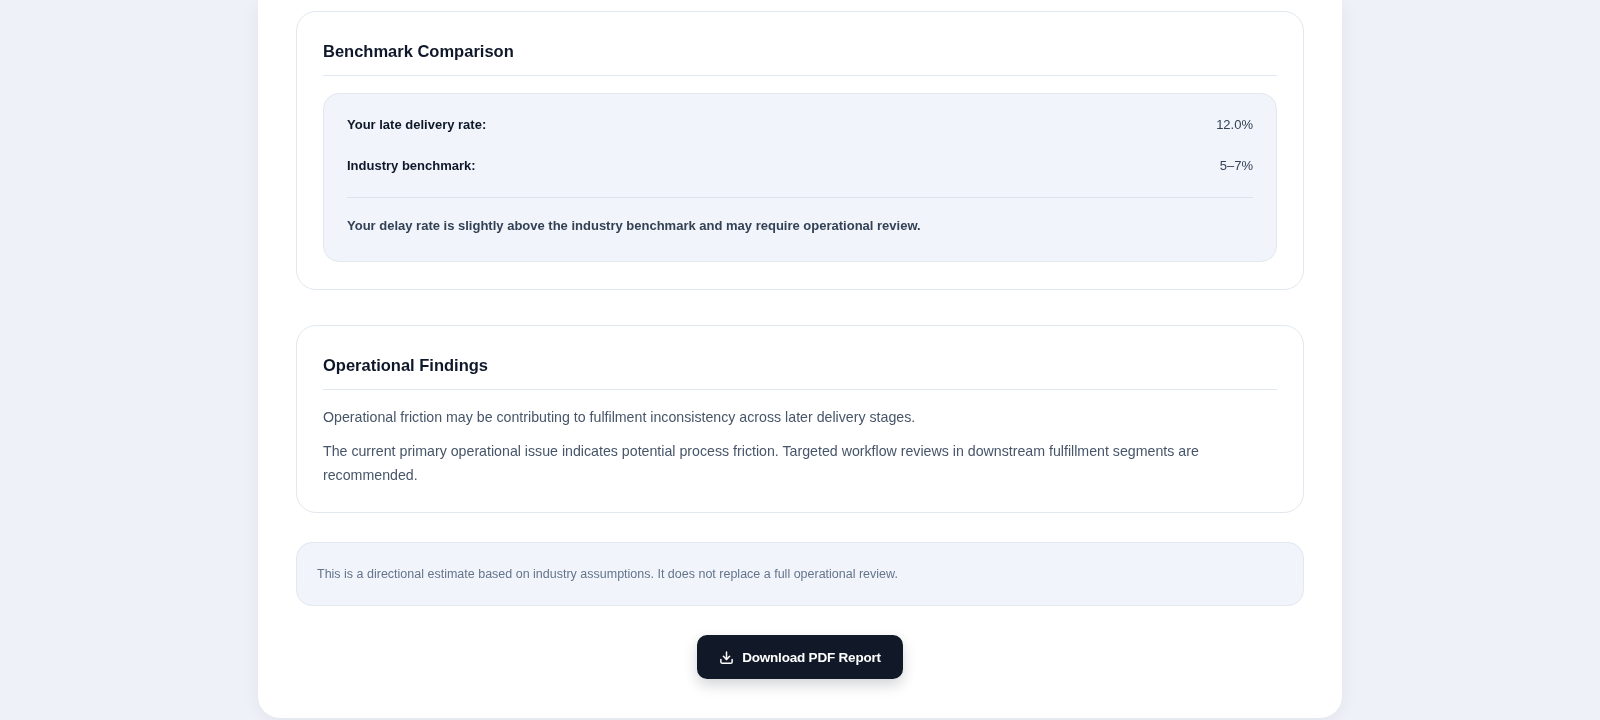  What do you see at coordinates (418, 51) in the screenshot?
I see `section-title: Benchmark Comparison` at bounding box center [418, 51].